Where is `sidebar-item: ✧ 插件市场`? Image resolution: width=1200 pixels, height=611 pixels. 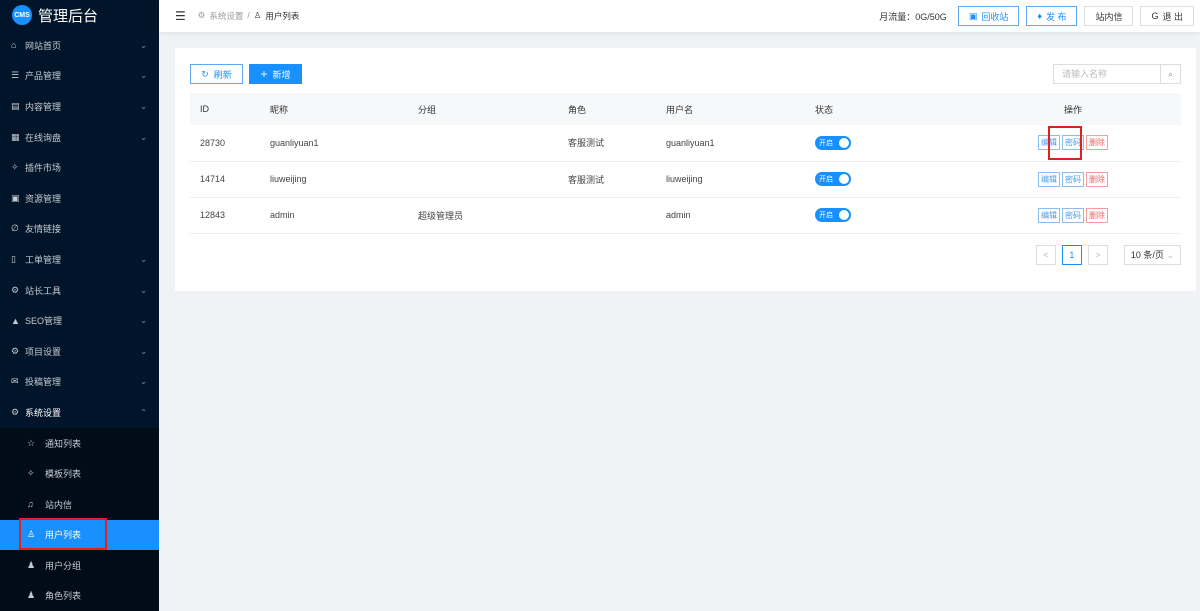 sidebar-item: ✧ 插件市场 is located at coordinates (79, 167).